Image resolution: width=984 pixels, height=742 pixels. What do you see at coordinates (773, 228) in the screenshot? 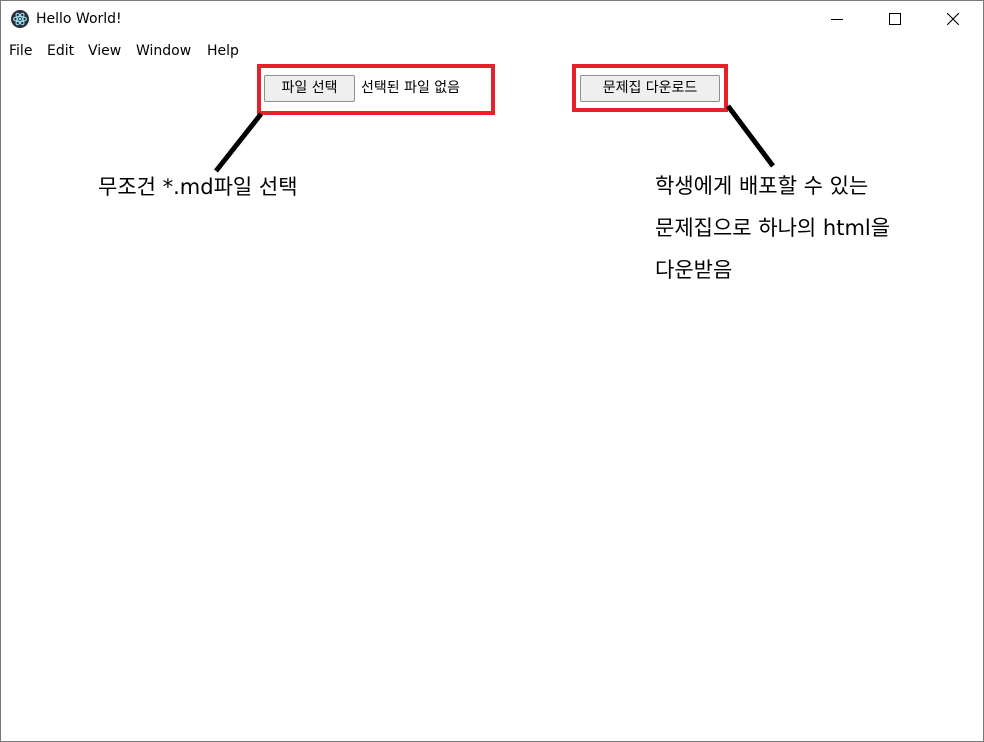
I see `right-annotation-line-2: 문제집으로 하나의 html을` at bounding box center [773, 228].